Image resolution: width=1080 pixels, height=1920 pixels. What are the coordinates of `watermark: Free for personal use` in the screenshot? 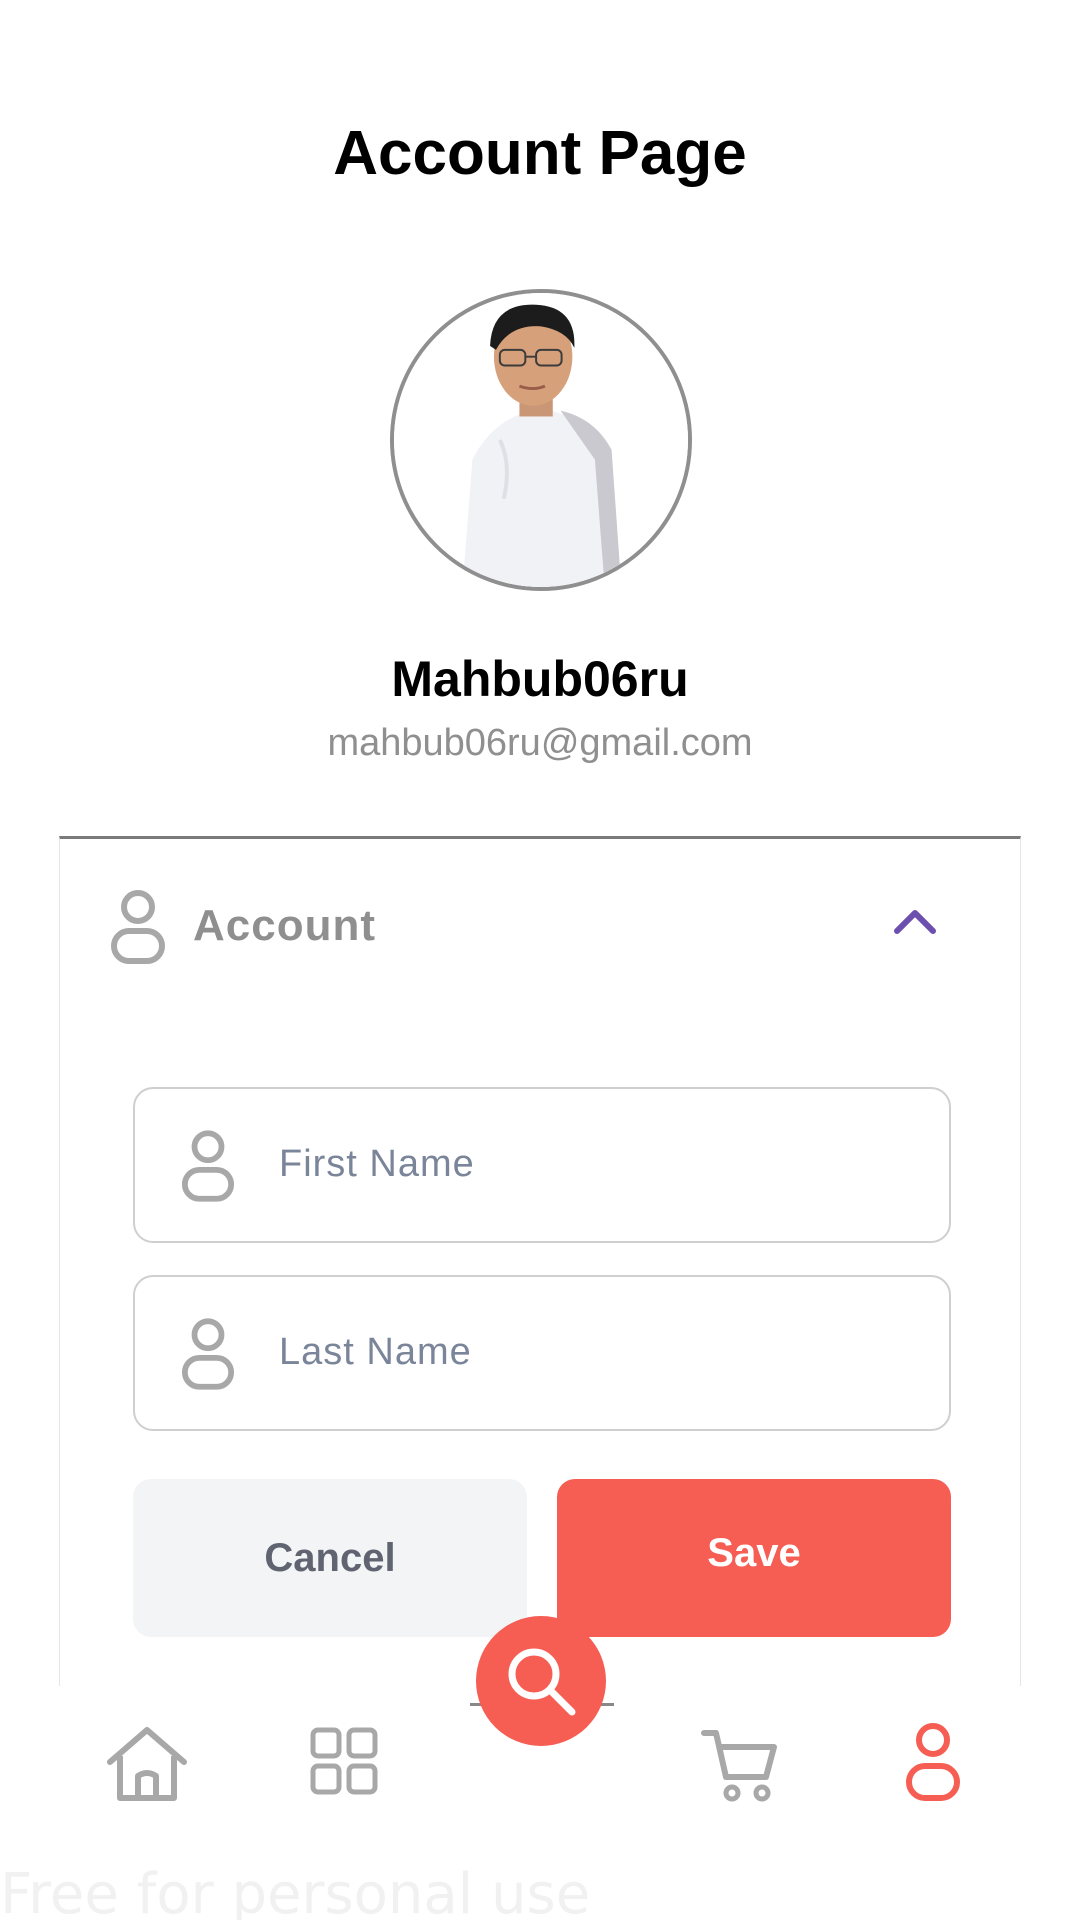 It's located at (295, 1891).